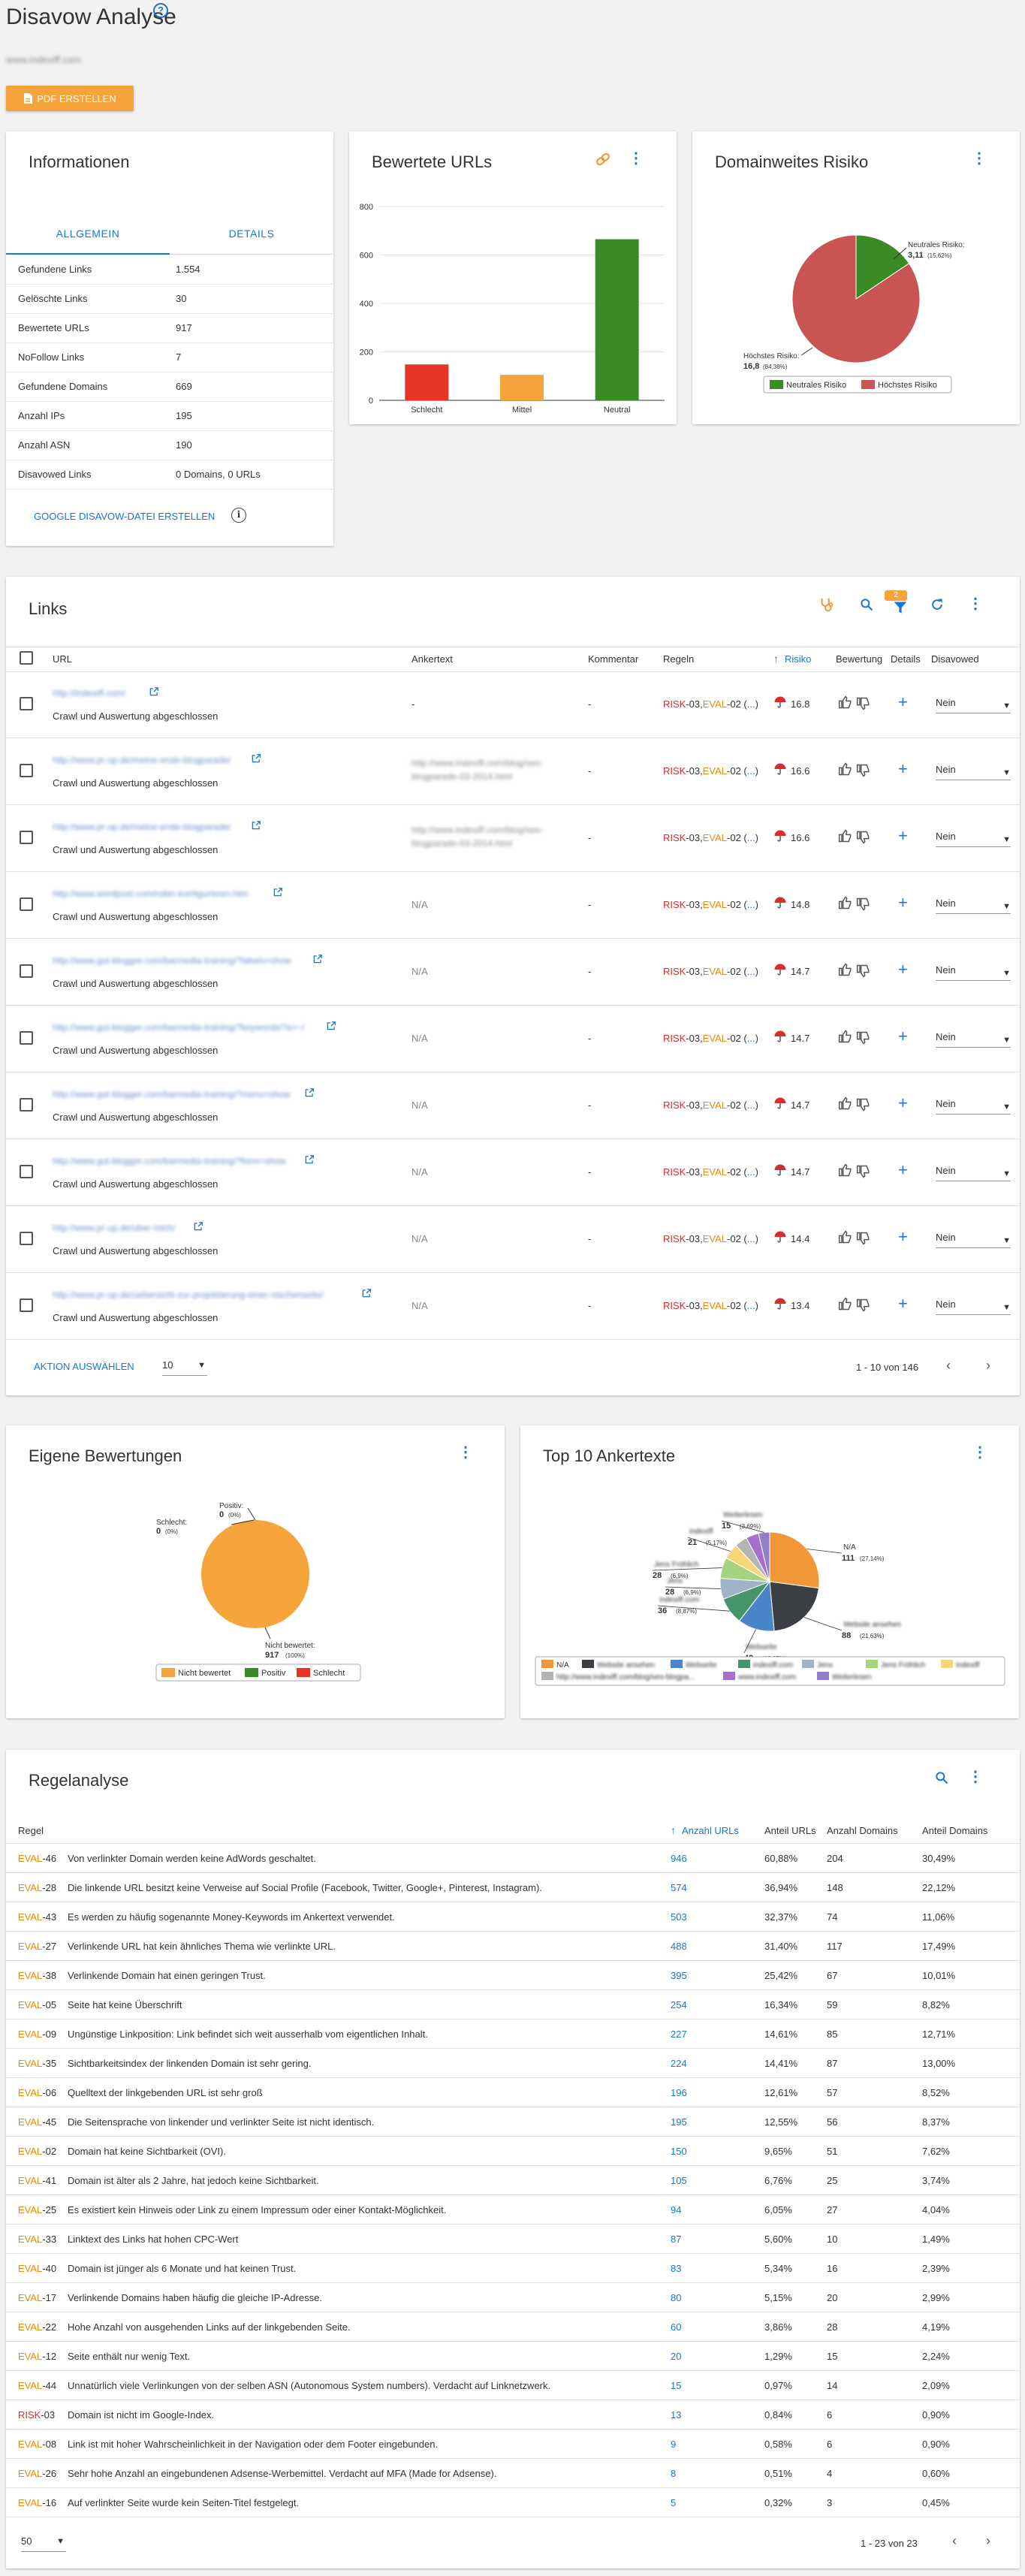 This screenshot has width=1025, height=2576. Describe the element at coordinates (676, 2240) in the screenshot. I see `url-count-link: 87` at that location.